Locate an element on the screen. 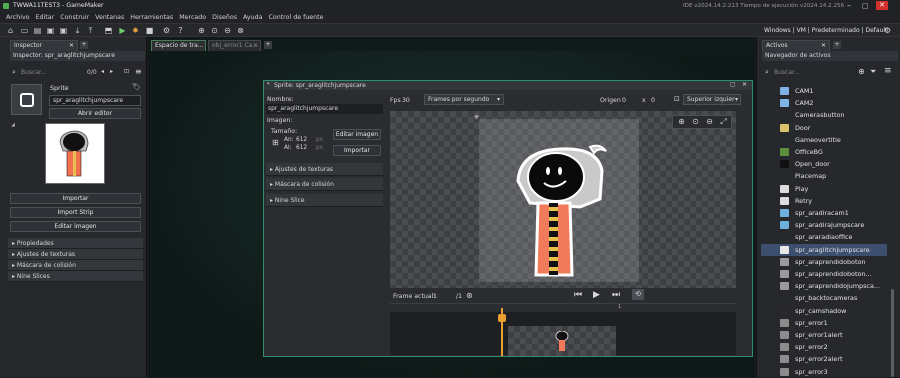  menu-control-fuente: Control de fuente is located at coordinates (295, 17).